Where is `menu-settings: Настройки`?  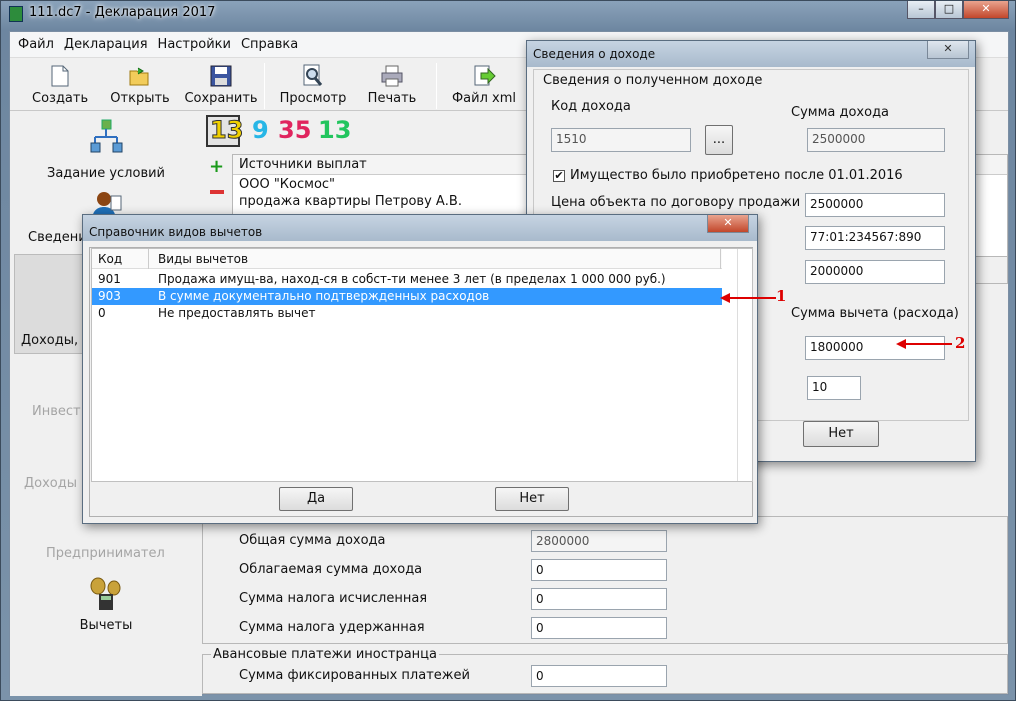 menu-settings: Настройки is located at coordinates (194, 44).